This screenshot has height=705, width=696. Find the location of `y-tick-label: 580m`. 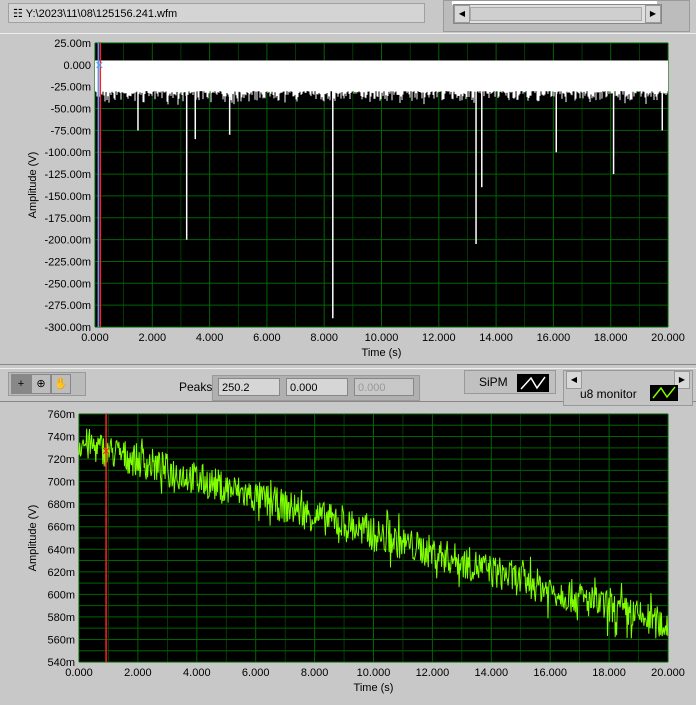

y-tick-label: 580m is located at coordinates (61, 618).